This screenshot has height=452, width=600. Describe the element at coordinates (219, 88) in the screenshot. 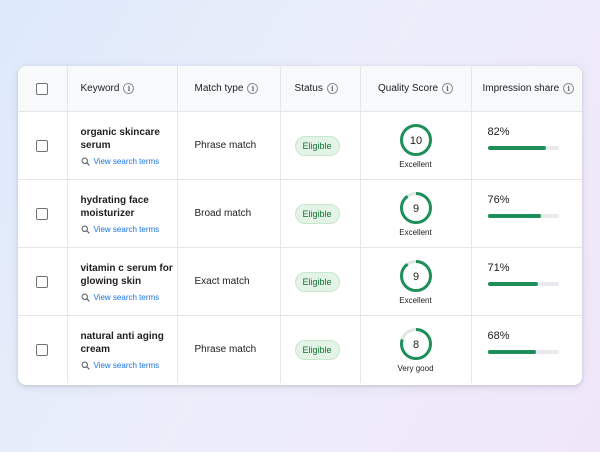

I see `header-match-type-label: Match type` at that location.